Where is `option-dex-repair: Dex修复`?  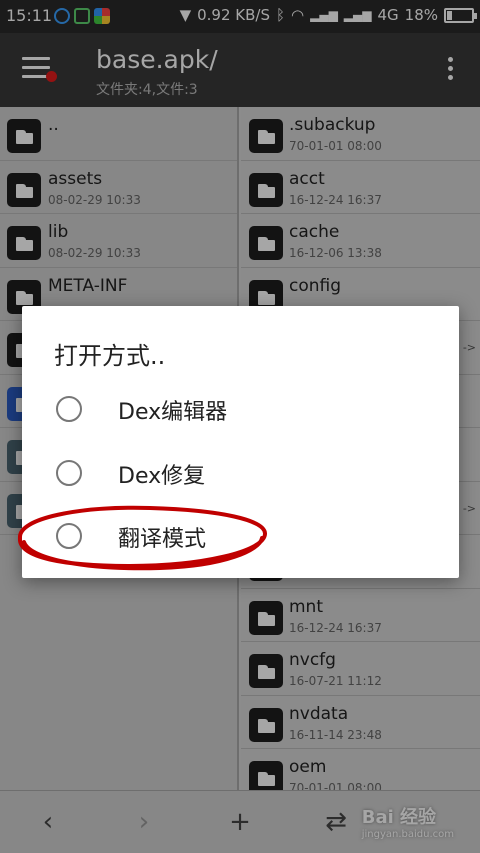
option-dex-repair: Dex修复 is located at coordinates (240, 473).